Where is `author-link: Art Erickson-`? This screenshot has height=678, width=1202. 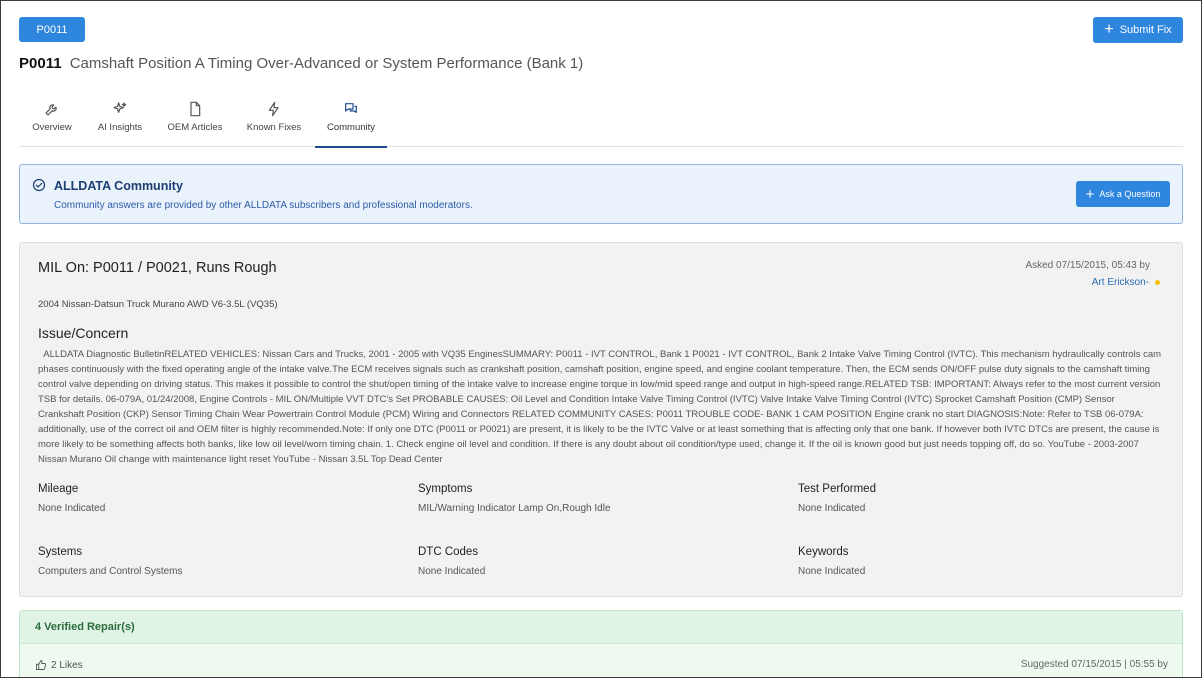 author-link: Art Erickson- is located at coordinates (1120, 282).